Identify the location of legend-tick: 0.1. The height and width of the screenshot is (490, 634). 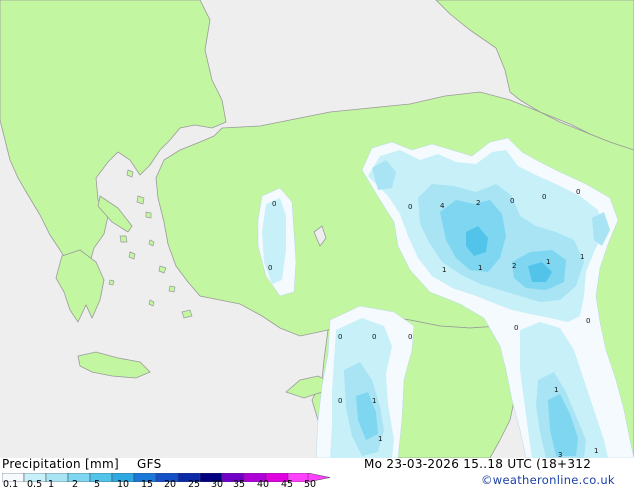
(11, 484).